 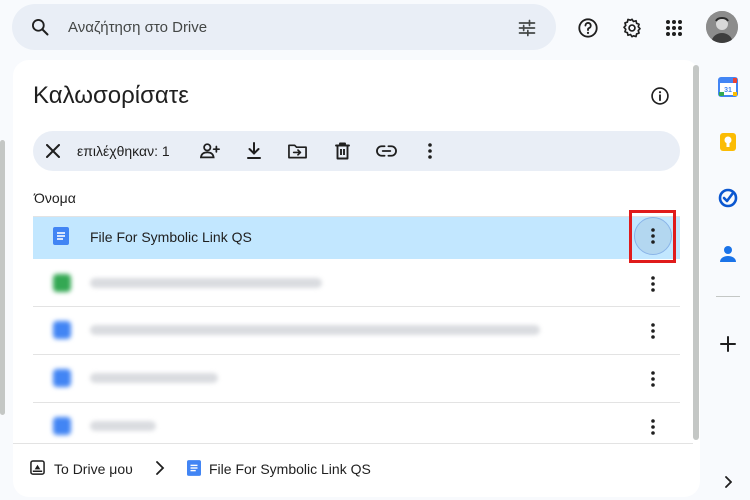 I want to click on selection-count: επιλέχθηκαν: 1, so click(x=123, y=151).